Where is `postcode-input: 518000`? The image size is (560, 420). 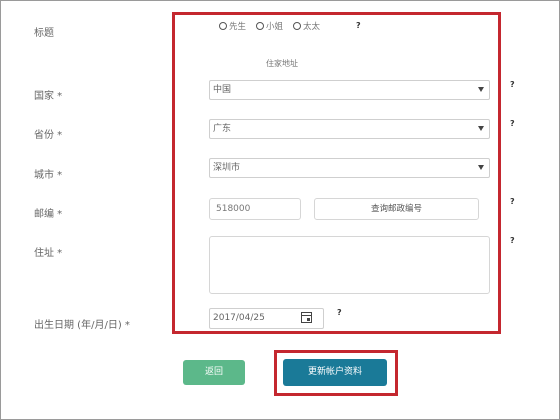 postcode-input: 518000 is located at coordinates (255, 209).